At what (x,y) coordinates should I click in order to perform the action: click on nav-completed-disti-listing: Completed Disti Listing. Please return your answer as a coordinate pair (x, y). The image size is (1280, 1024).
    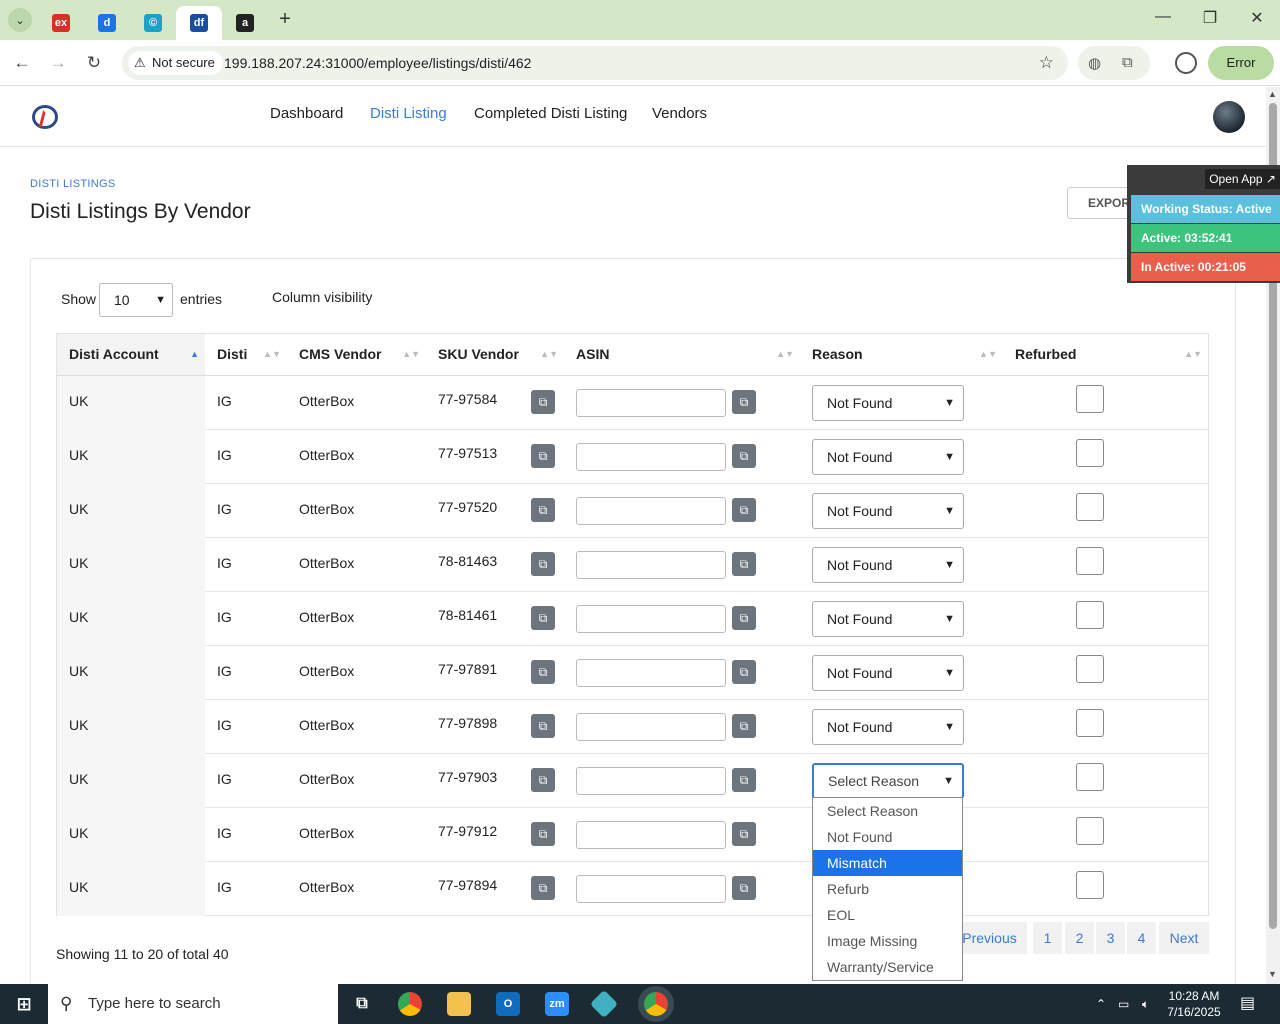
    Looking at the image, I should click on (550, 113).